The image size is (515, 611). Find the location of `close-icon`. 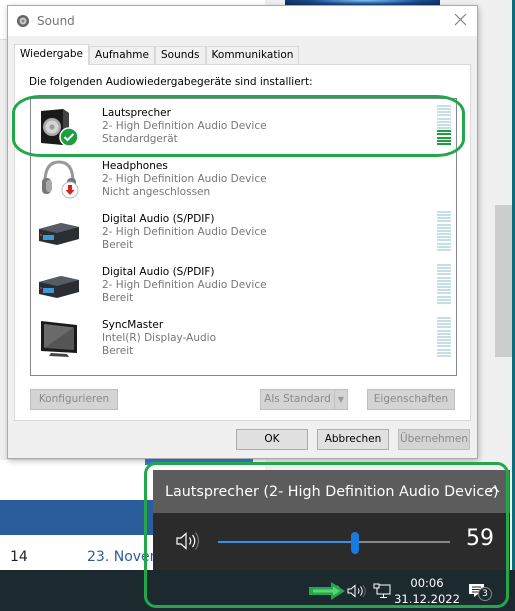

close-icon is located at coordinates (460, 19).